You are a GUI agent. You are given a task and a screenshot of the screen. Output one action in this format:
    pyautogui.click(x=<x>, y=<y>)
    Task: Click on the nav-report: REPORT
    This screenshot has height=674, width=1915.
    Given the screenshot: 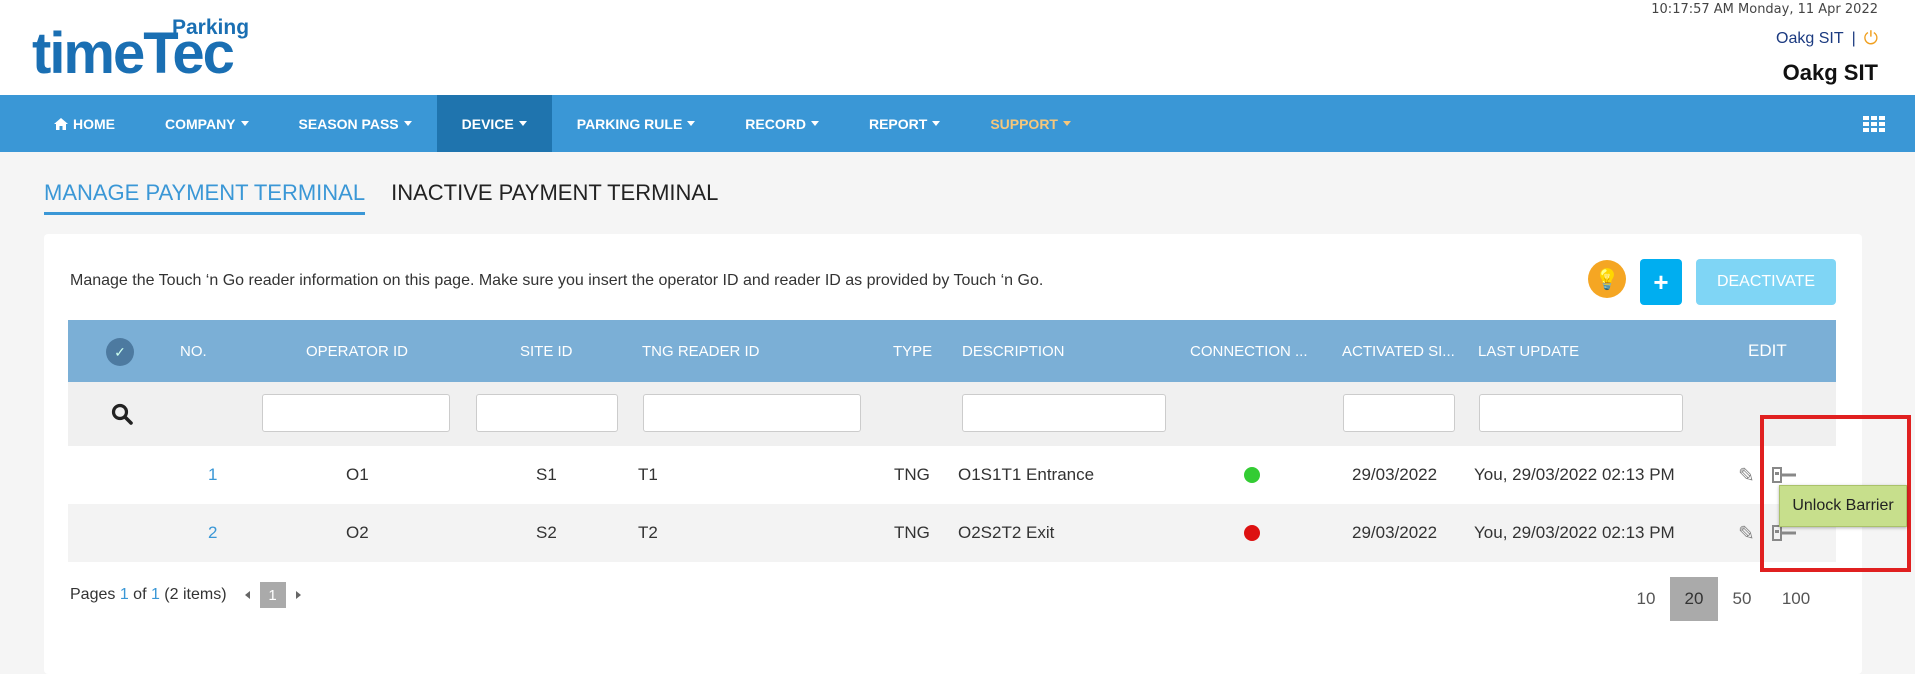 What is the action you would take?
    pyautogui.click(x=904, y=123)
    